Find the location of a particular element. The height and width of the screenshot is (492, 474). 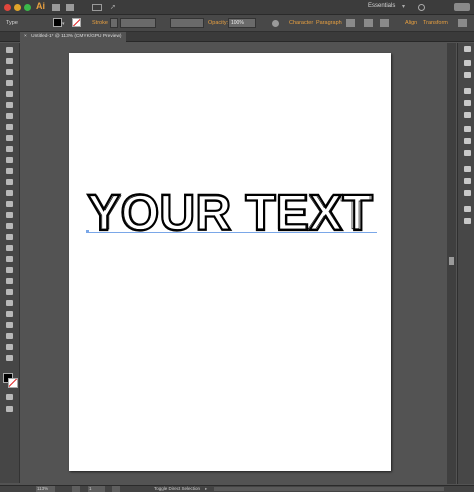

your-text-inline: YOUR TEXT is located at coordinates (230, 211).